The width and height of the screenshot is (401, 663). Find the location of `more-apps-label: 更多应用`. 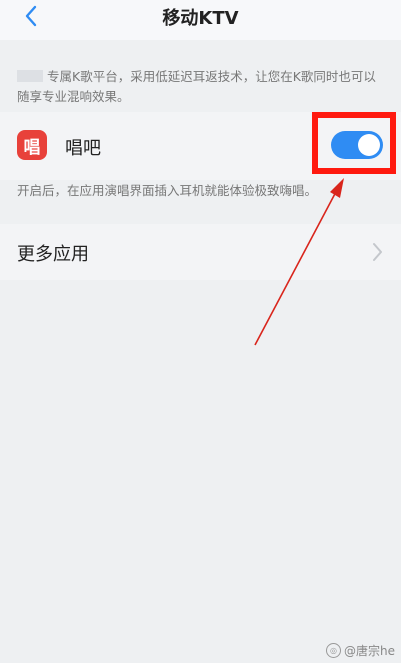

more-apps-label: 更多应用 is located at coordinates (53, 254).